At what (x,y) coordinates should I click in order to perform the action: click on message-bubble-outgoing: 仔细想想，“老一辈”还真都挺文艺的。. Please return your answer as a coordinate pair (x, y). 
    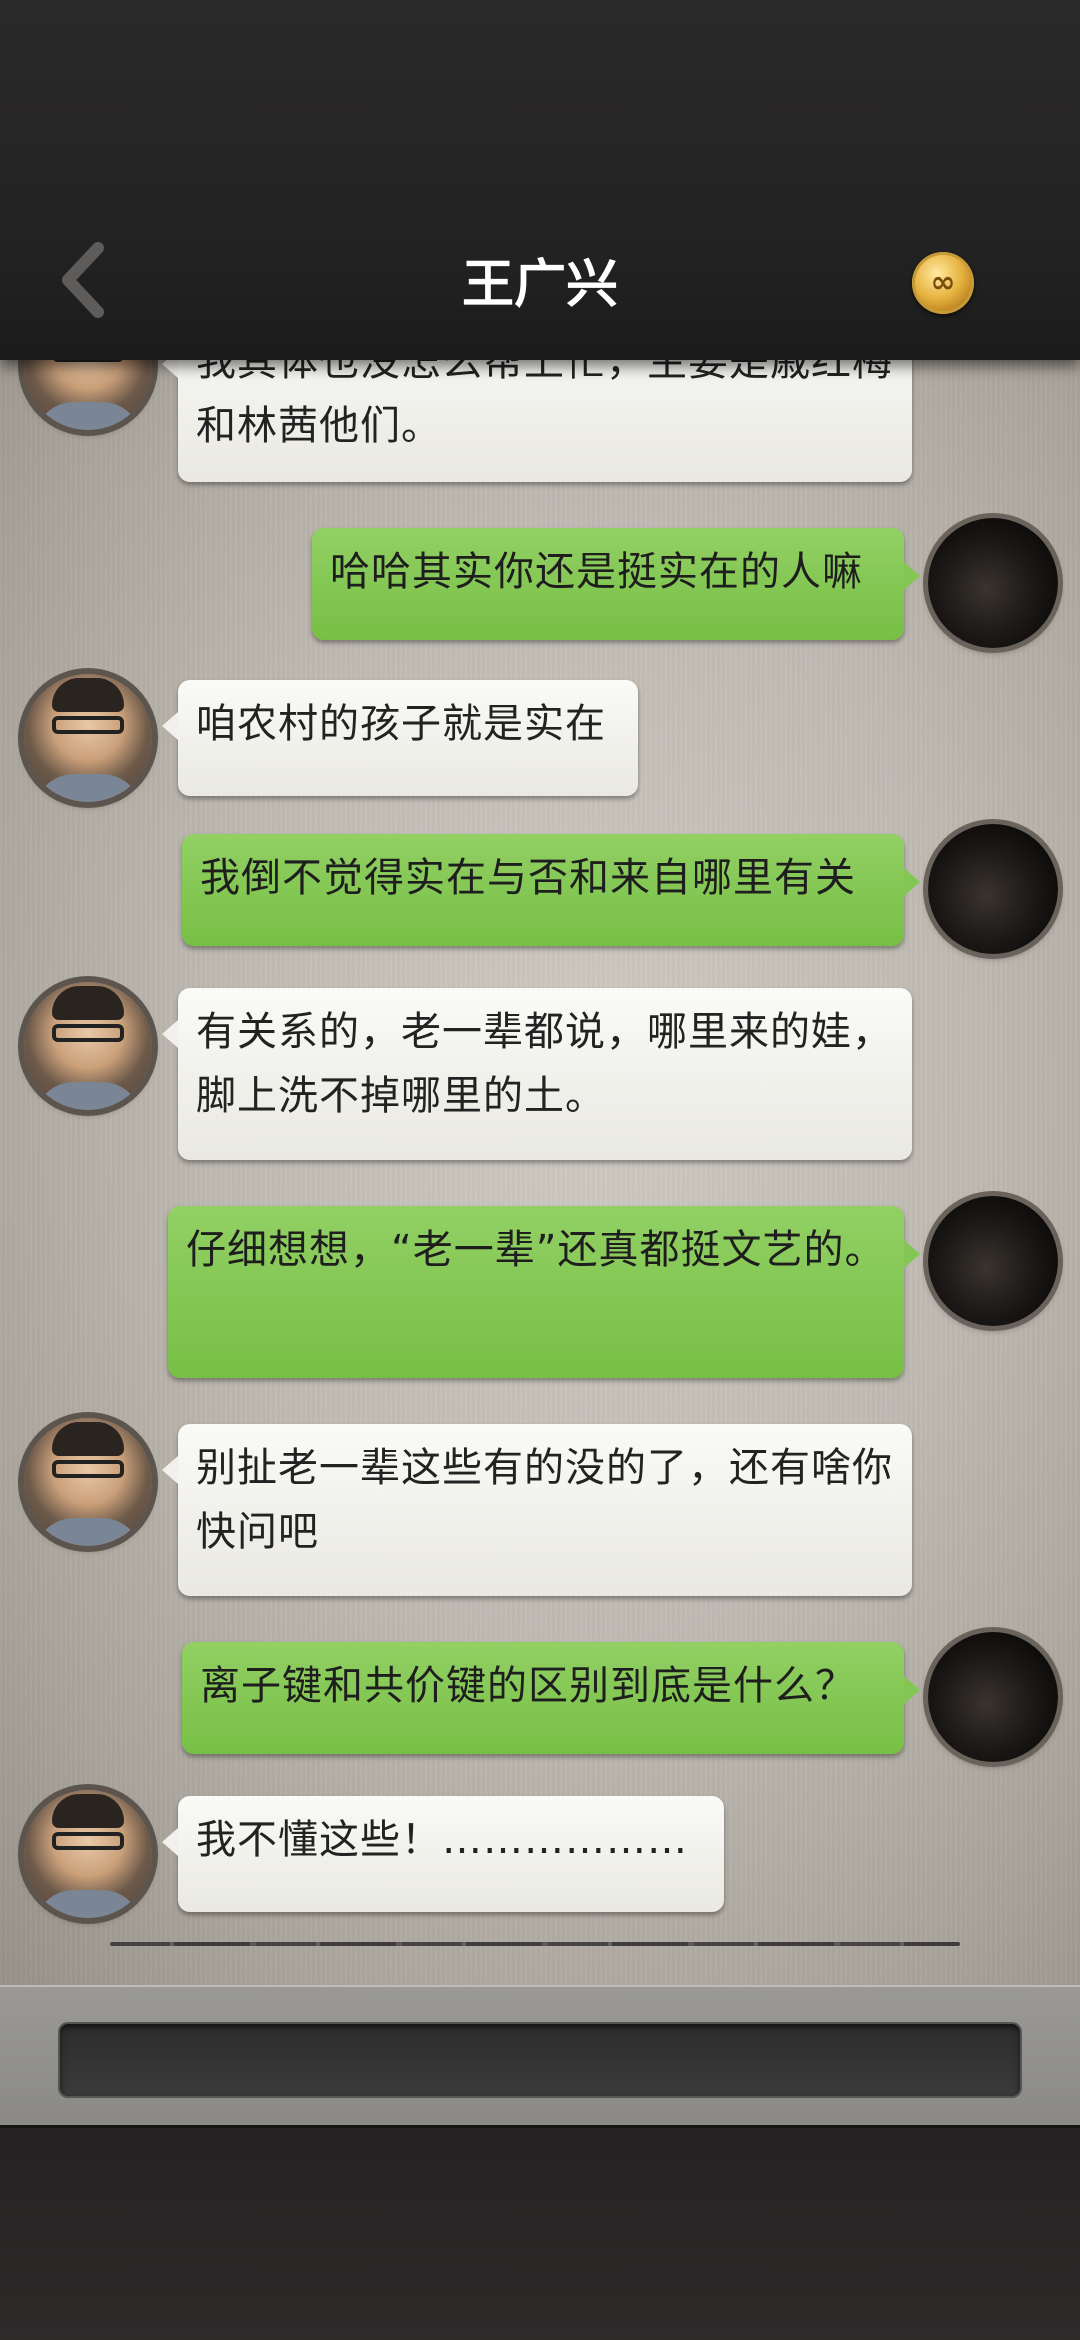
    Looking at the image, I should click on (544, 1292).